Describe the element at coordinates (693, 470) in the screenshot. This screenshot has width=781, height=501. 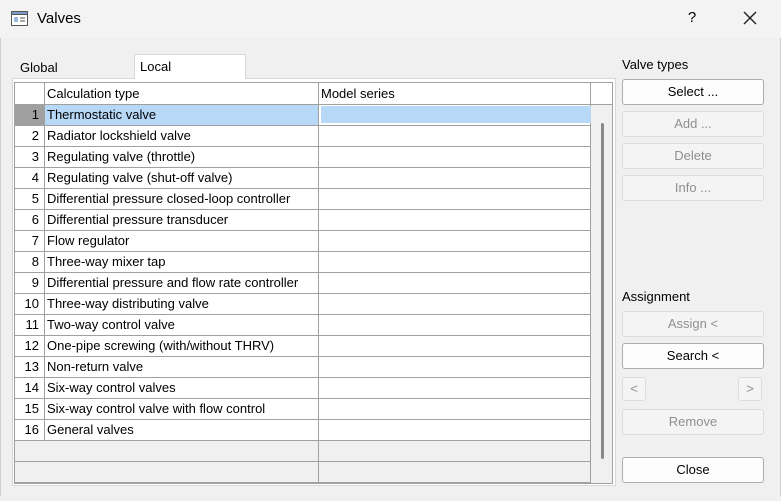
I see `close-button: Close` at that location.